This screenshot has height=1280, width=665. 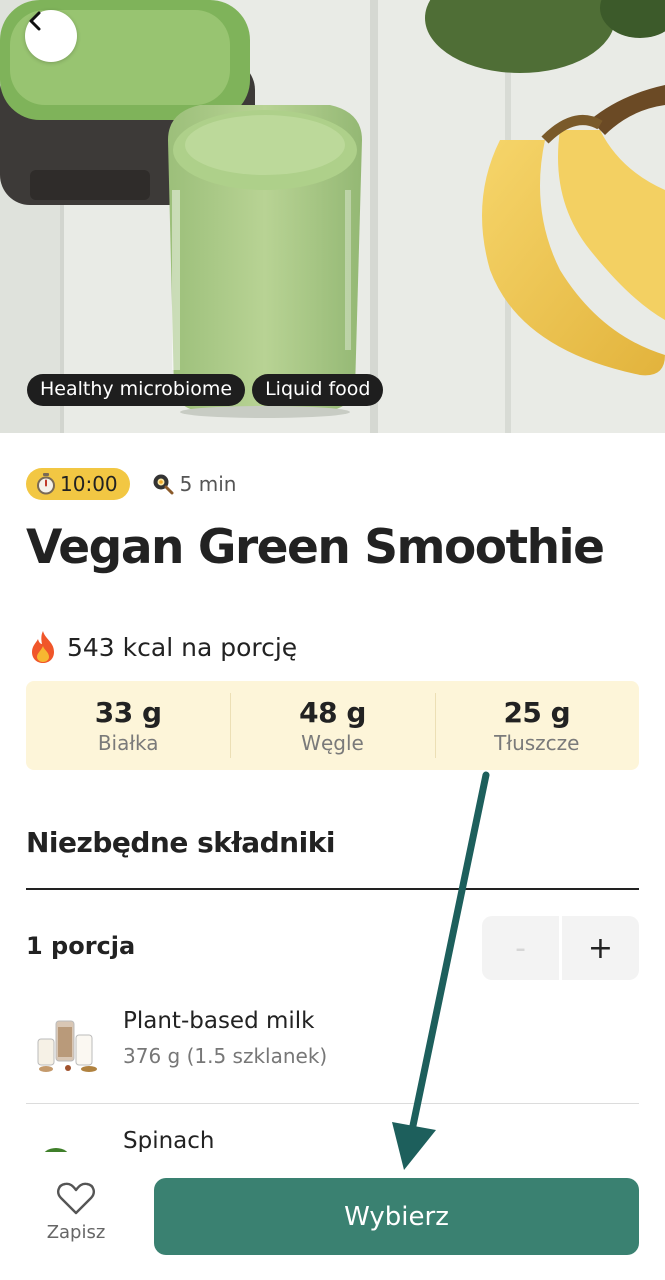 I want to click on macro-value: 48 g, so click(x=332, y=712).